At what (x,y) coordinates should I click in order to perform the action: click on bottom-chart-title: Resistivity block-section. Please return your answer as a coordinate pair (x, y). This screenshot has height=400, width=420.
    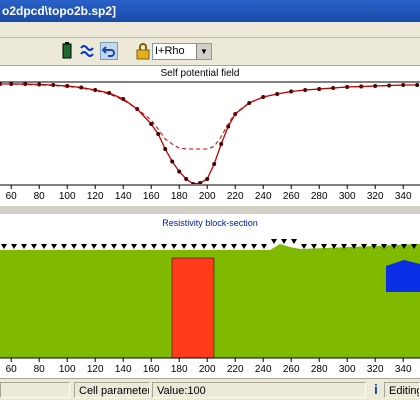
    Looking at the image, I should click on (210, 223).